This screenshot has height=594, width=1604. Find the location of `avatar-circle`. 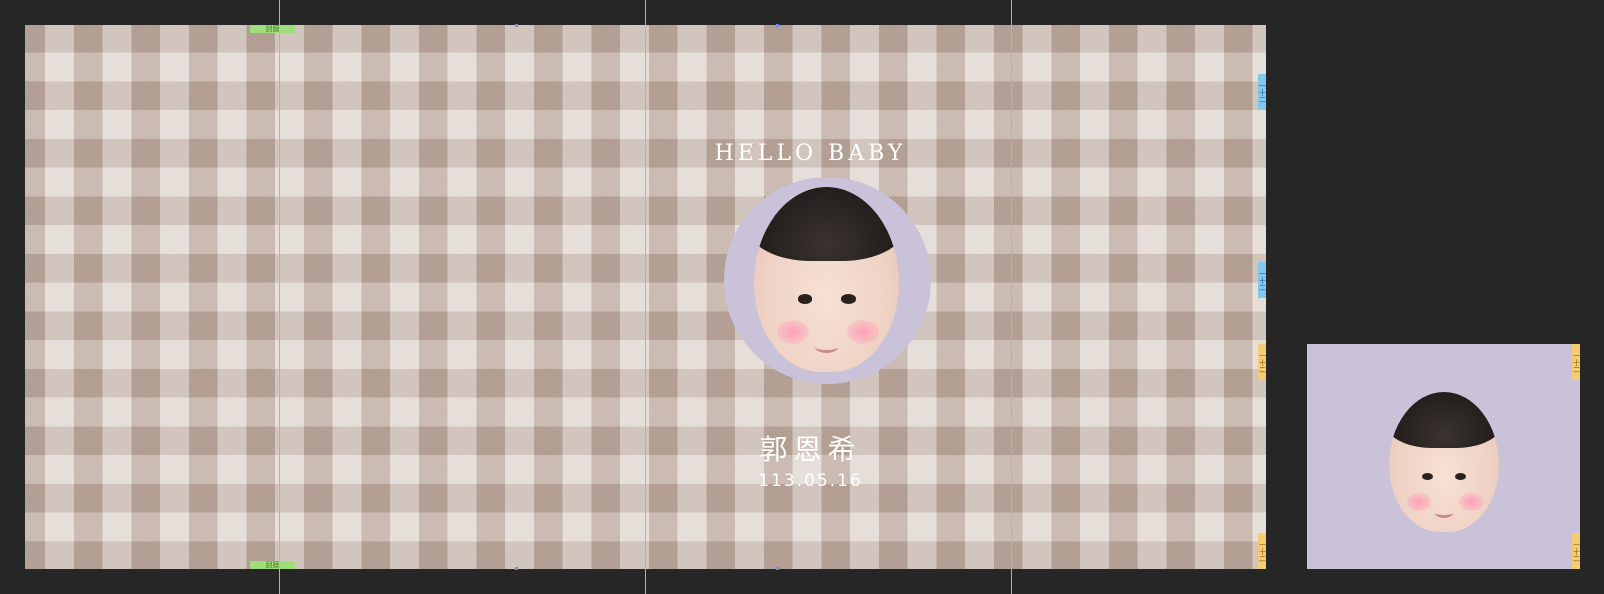

avatar-circle is located at coordinates (827, 280).